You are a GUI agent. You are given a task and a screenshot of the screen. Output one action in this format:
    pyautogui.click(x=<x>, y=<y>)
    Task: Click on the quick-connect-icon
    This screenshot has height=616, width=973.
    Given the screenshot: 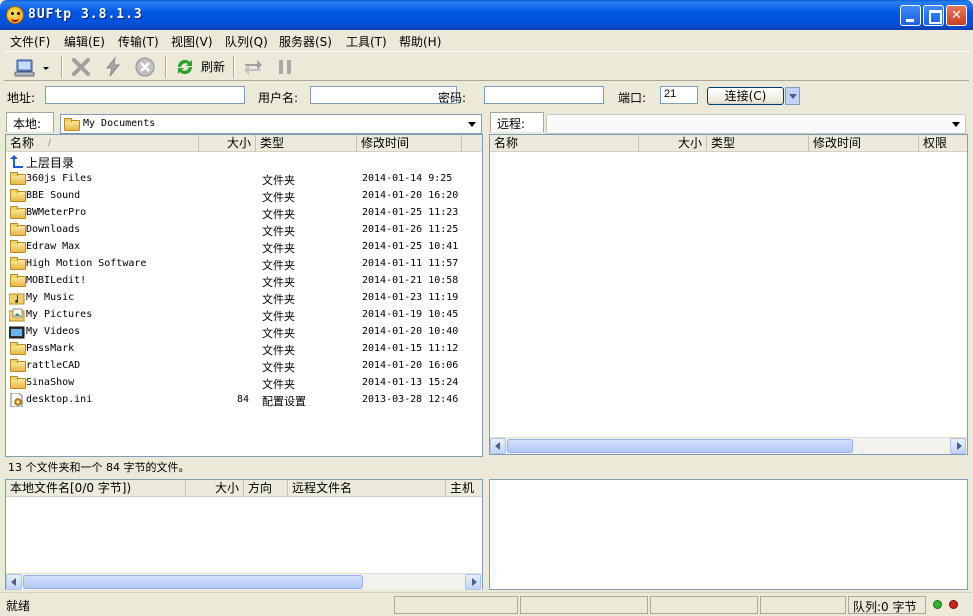 What is the action you would take?
    pyautogui.click(x=113, y=67)
    